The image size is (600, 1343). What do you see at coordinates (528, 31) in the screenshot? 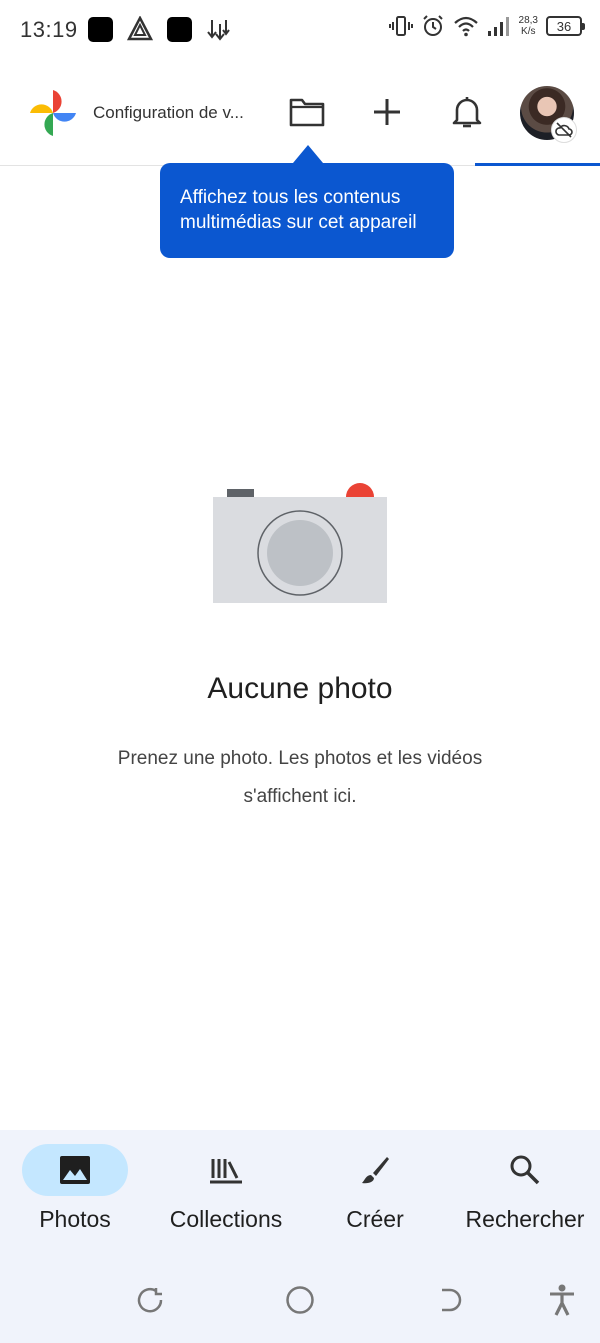
I see `network-speed-unit: K/s` at bounding box center [528, 31].